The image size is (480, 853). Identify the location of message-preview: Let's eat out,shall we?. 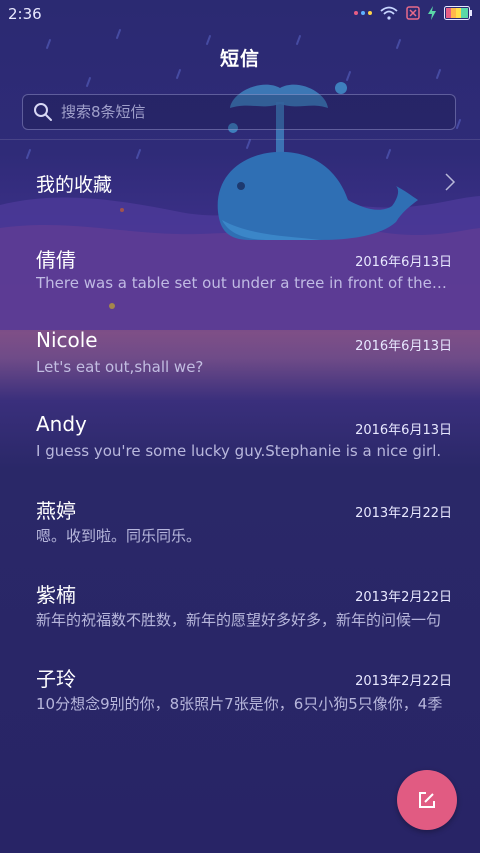
(120, 367).